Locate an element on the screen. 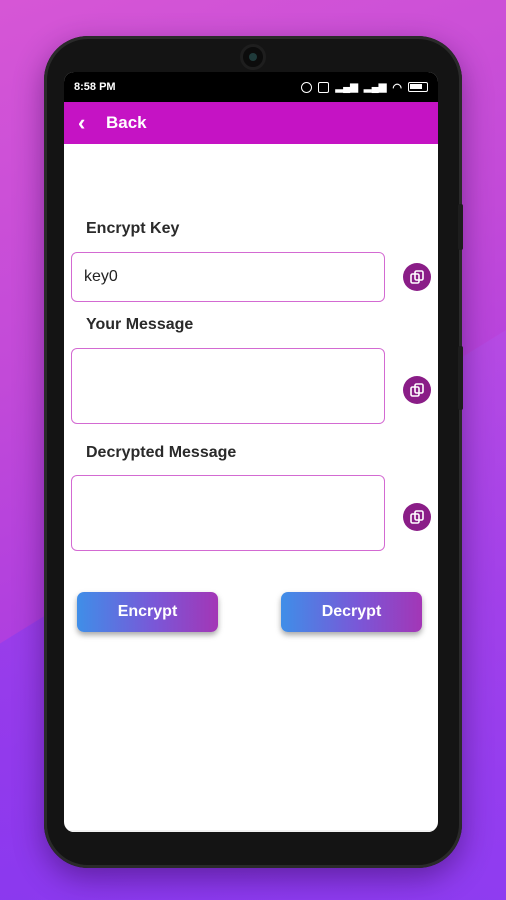 The image size is (506, 900). front-camera is located at coordinates (253, 57).